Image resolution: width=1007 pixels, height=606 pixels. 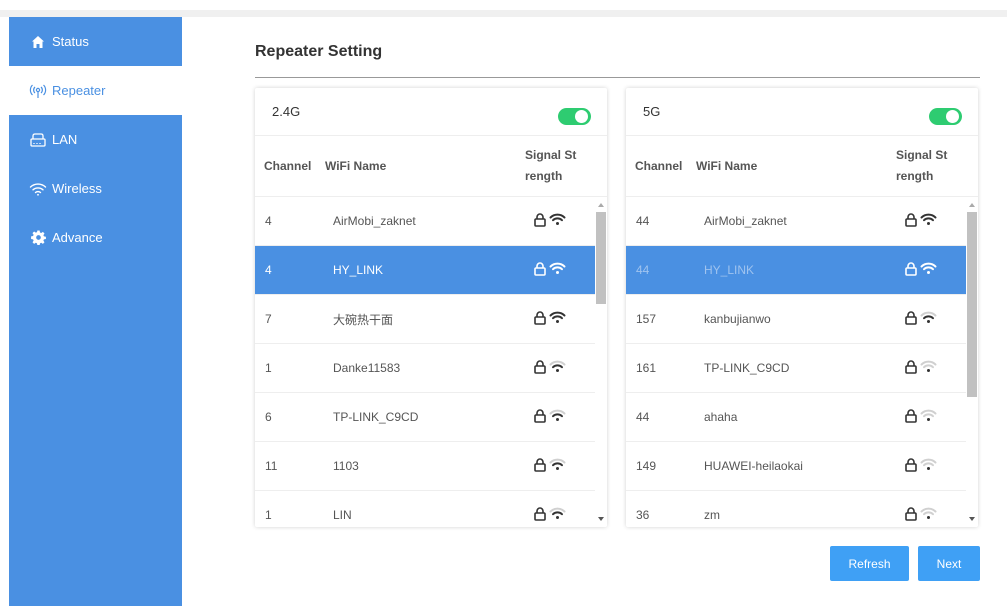 What do you see at coordinates (79, 90) in the screenshot?
I see `sidebar-item-label: Repeater` at bounding box center [79, 90].